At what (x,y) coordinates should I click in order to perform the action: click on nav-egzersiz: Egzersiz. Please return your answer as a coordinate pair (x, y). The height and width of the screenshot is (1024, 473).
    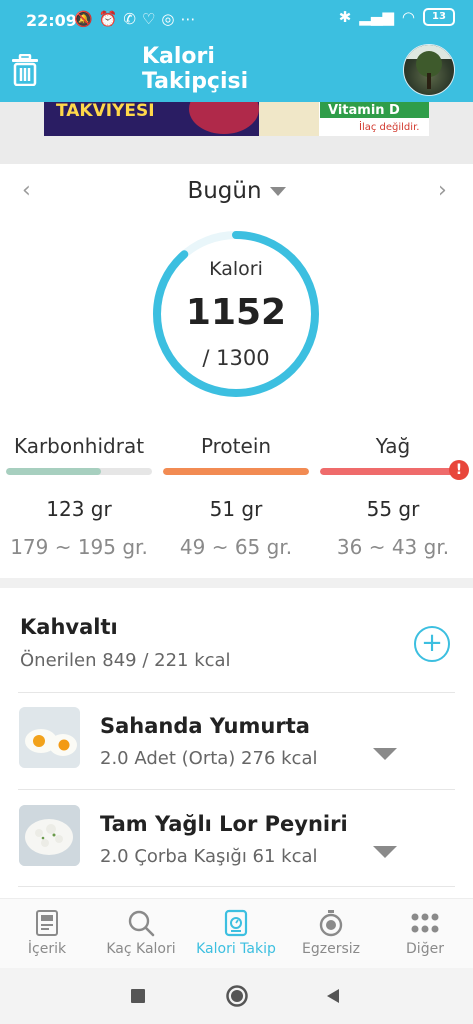
    Looking at the image, I should click on (331, 932).